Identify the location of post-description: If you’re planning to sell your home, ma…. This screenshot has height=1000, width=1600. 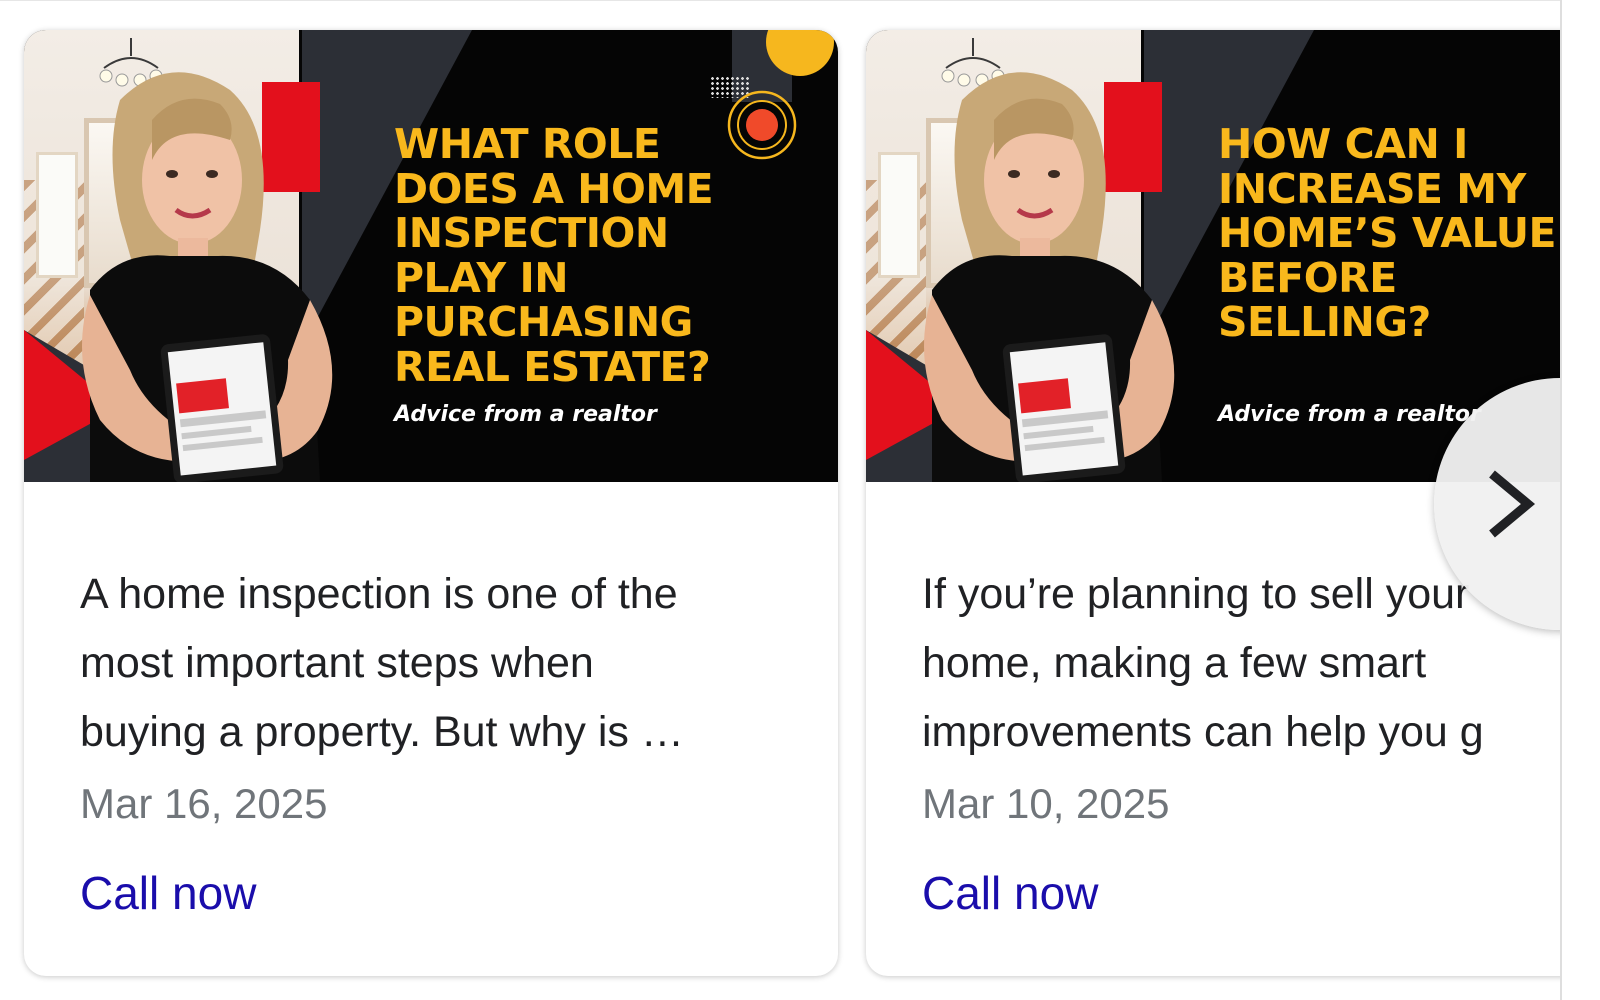
(1203, 663).